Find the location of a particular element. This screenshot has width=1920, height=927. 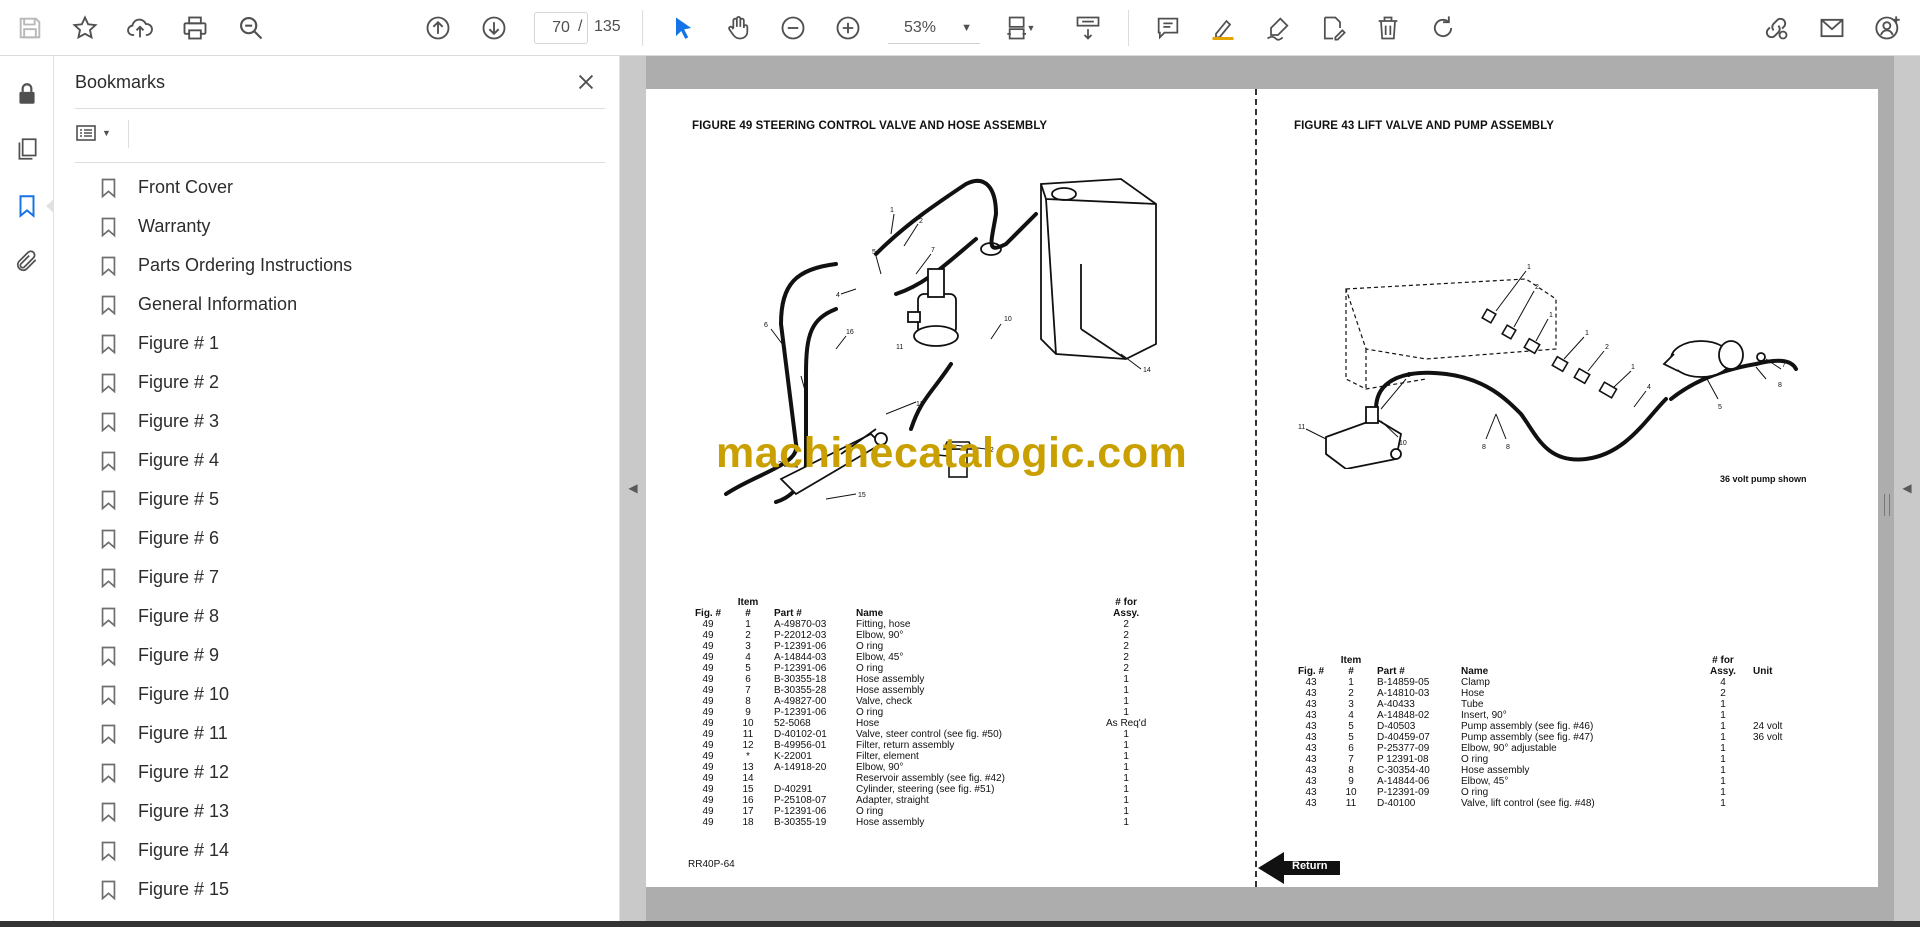

bookmark-item: Figure # 10 is located at coordinates (347, 694).